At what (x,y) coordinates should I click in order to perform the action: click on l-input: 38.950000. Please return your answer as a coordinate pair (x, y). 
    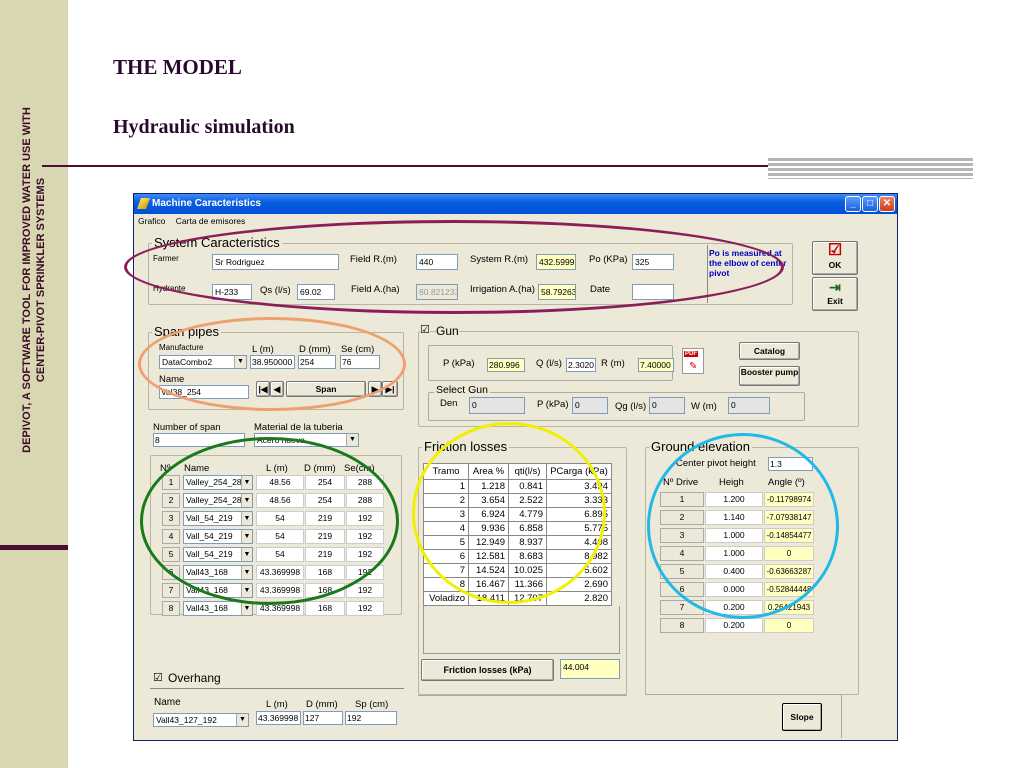
    Looking at the image, I should click on (272, 362).